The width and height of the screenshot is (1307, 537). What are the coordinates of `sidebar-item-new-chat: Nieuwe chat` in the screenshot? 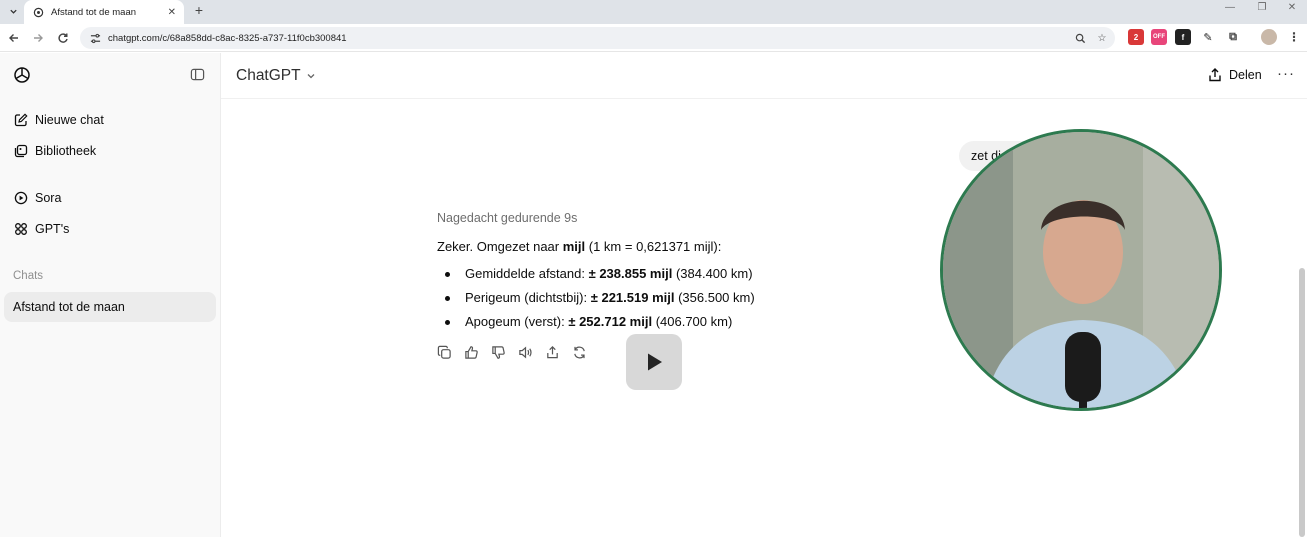 It's located at (110, 120).